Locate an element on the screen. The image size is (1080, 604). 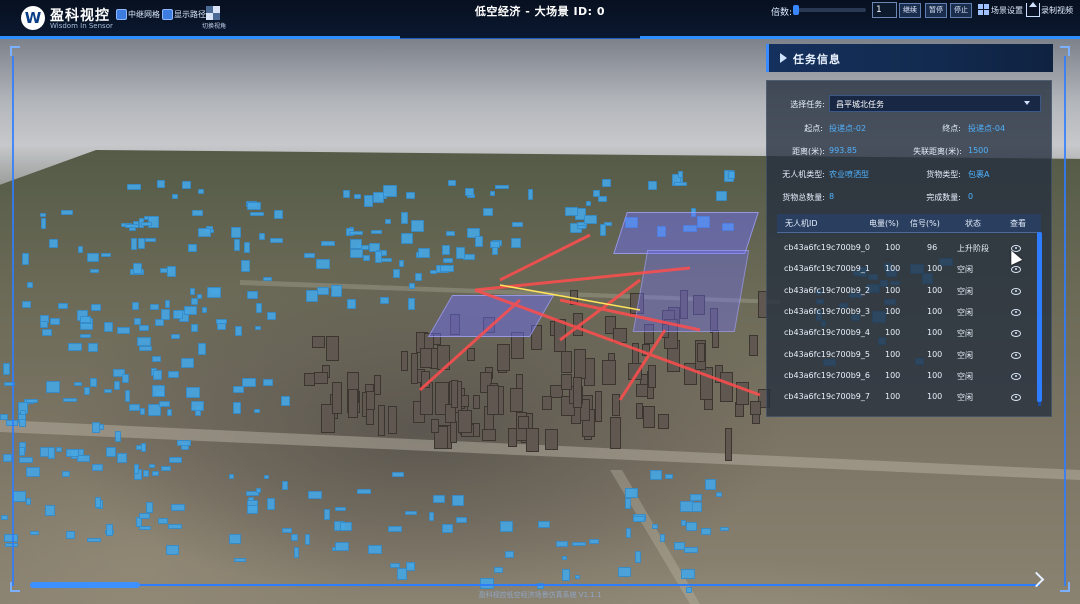
lost-distance-value: 1500 is located at coordinates (978, 150).